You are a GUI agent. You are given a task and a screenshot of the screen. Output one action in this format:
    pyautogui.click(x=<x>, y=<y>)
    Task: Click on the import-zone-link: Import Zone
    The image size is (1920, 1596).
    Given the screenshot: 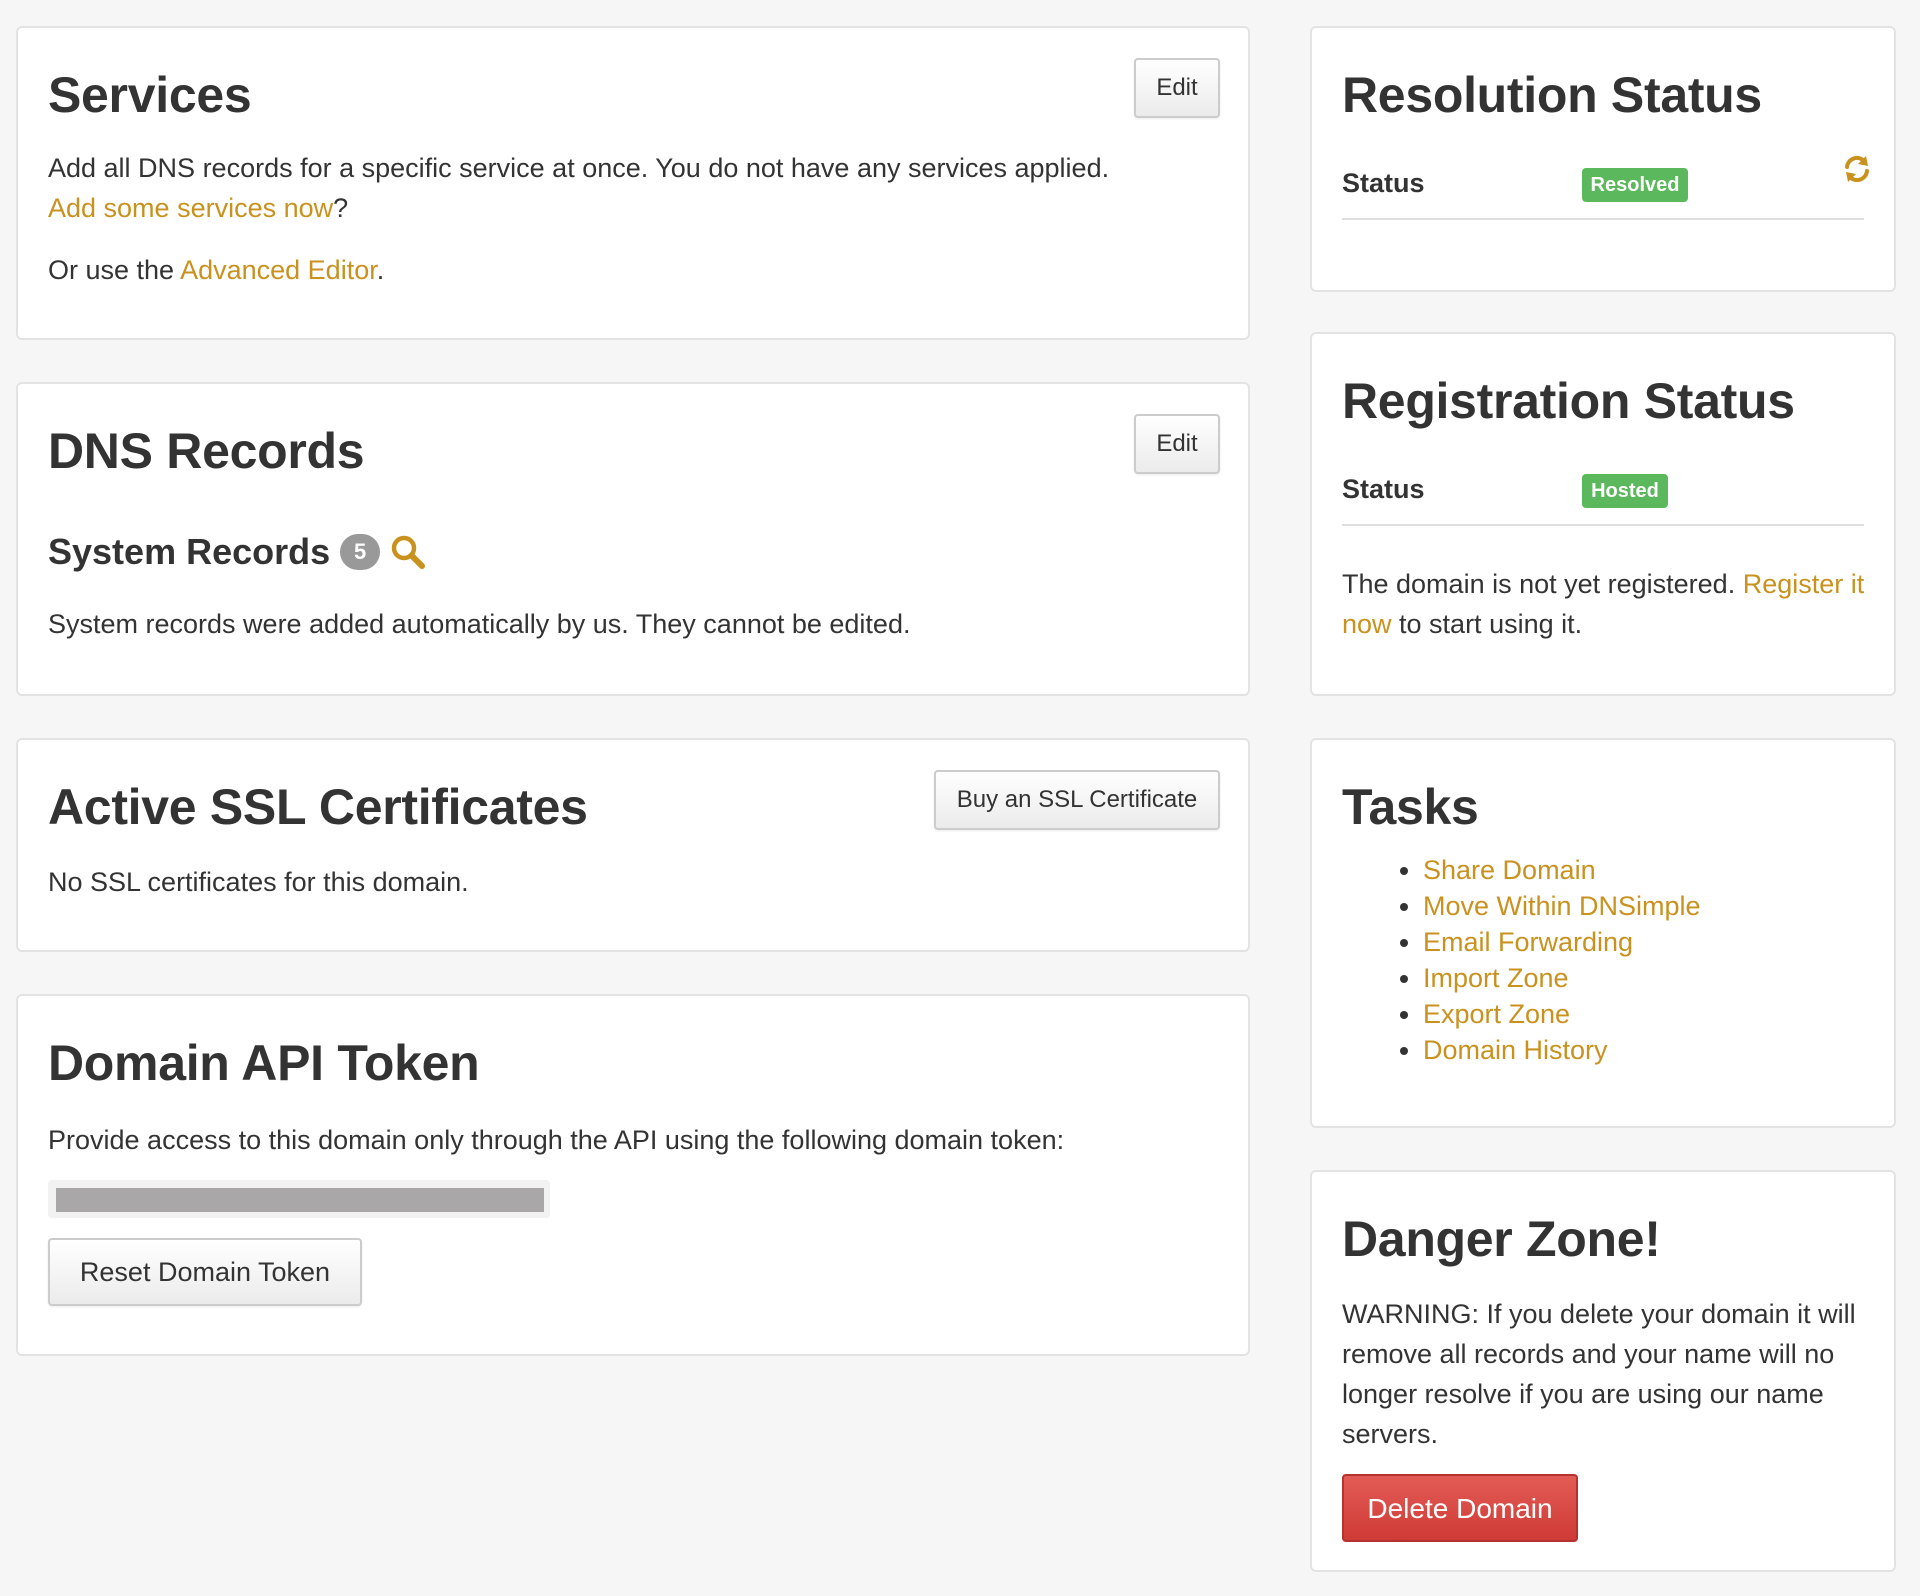 What is the action you would take?
    pyautogui.click(x=1496, y=978)
    